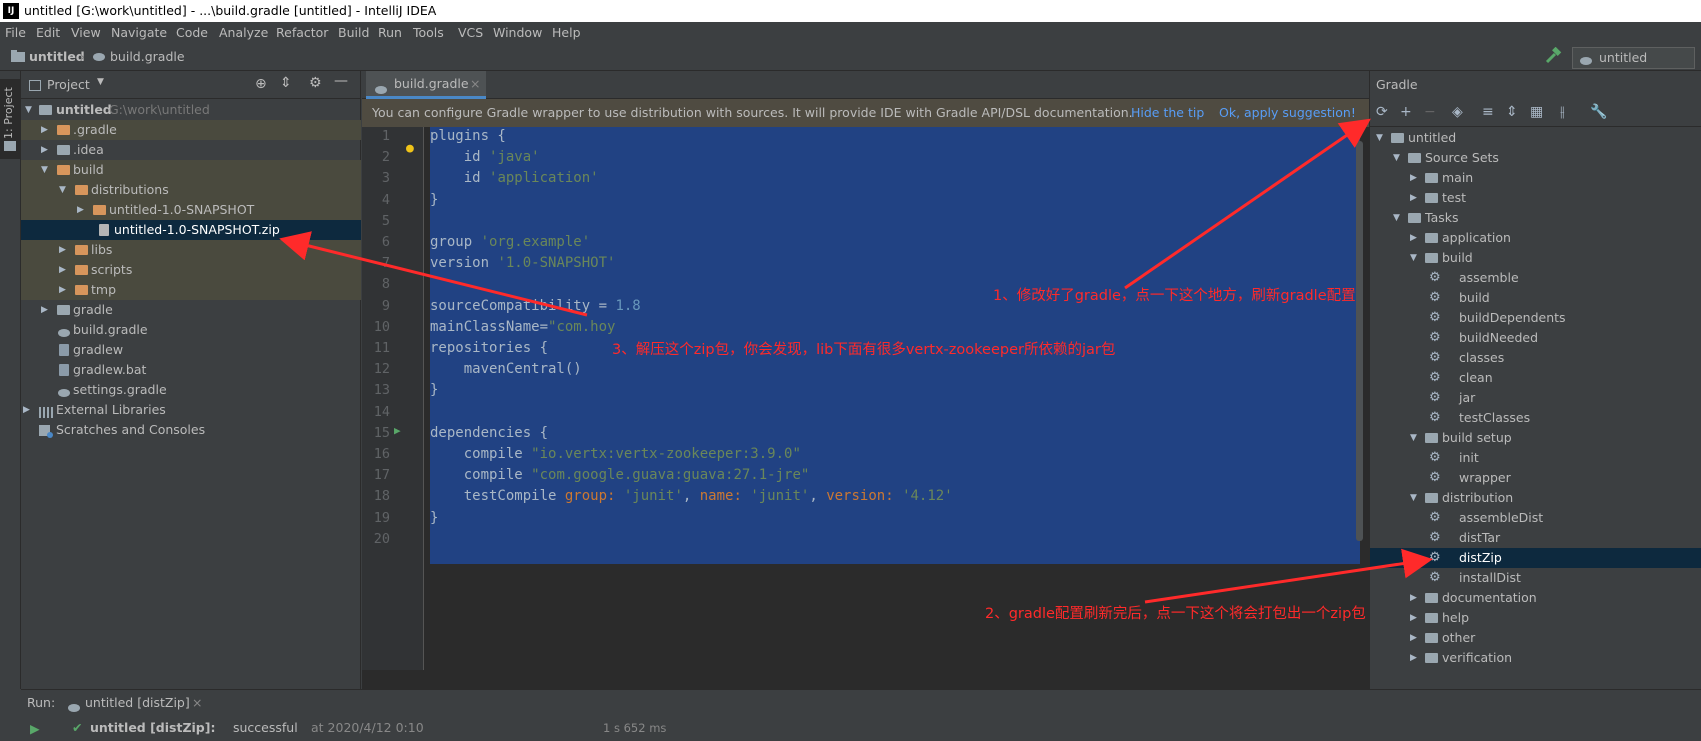 This screenshot has height=741, width=1701. I want to click on tree-item-gradlew-bat: gradlew.bat, so click(191, 370).